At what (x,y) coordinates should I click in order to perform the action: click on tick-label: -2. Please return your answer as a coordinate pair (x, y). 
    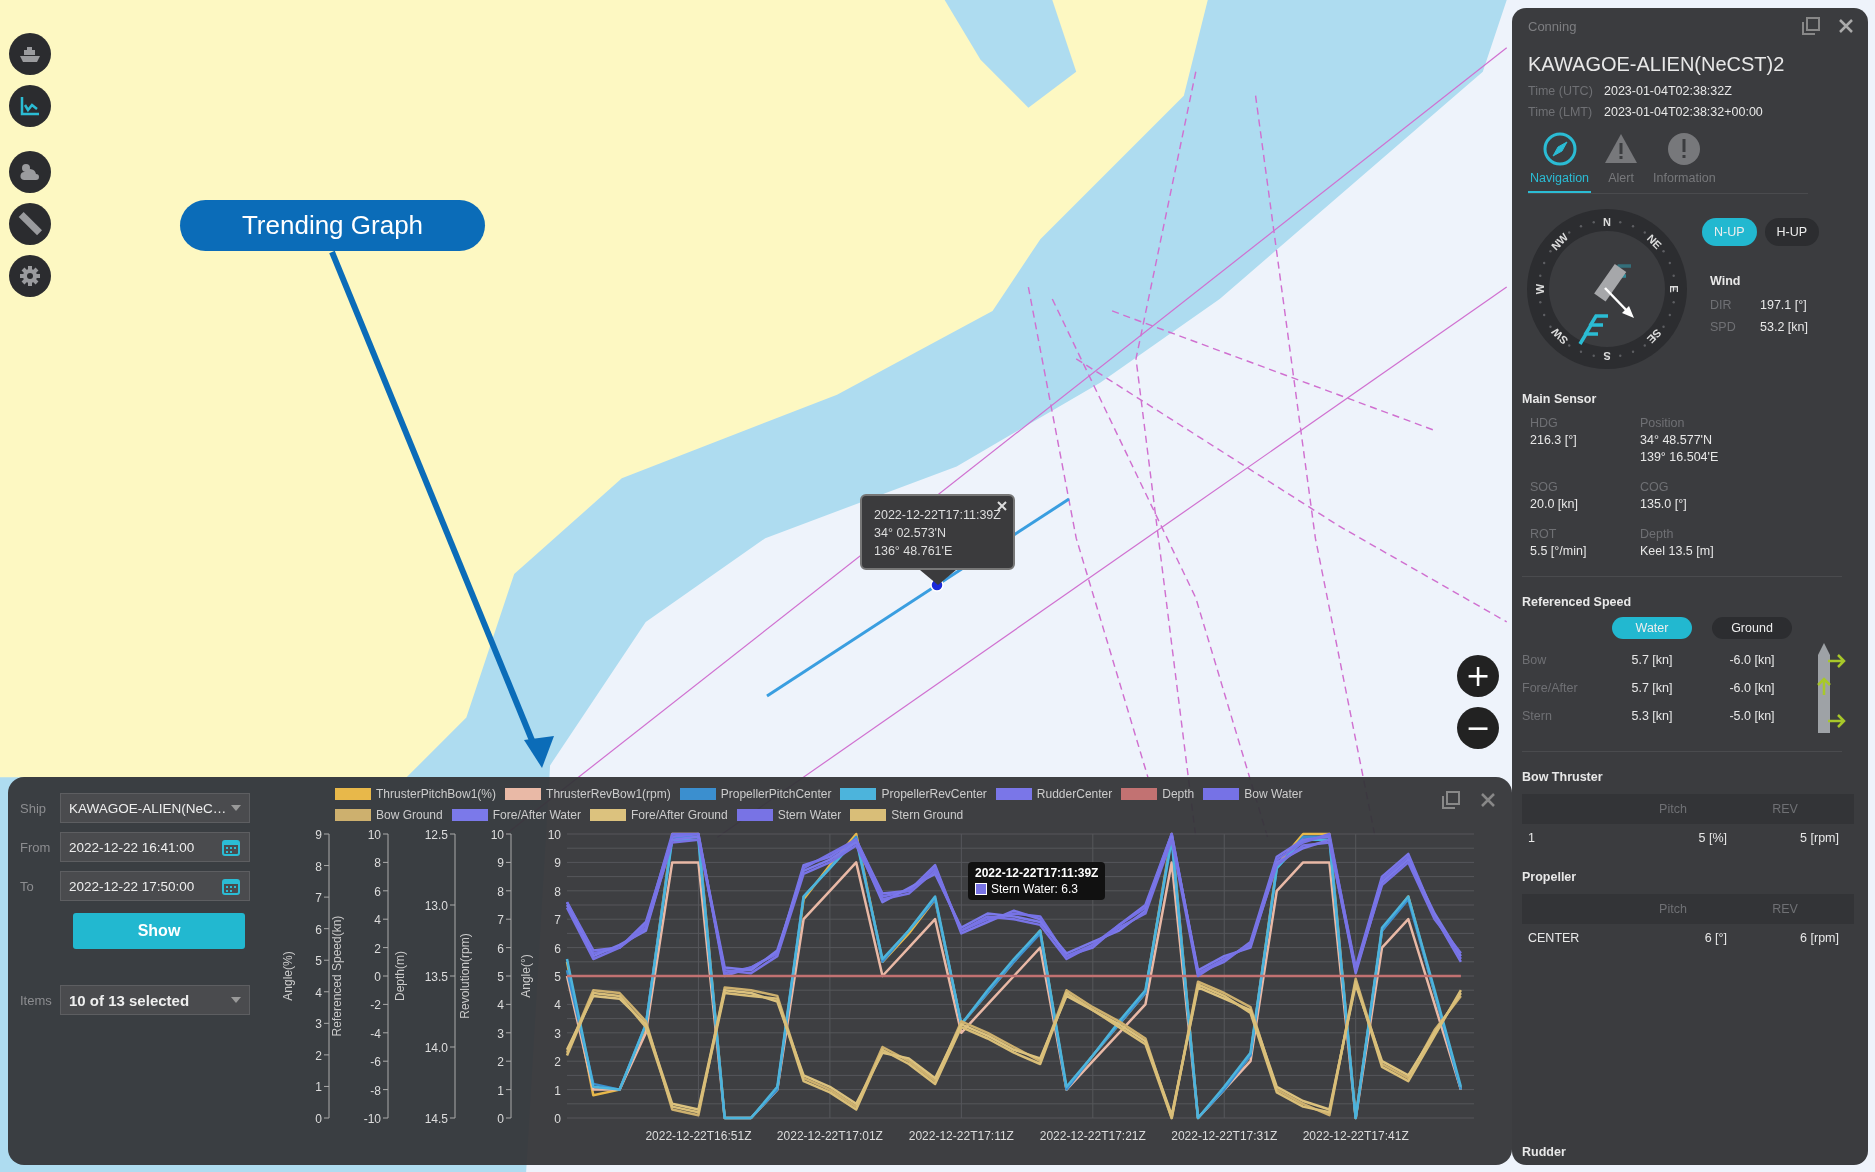
    Looking at the image, I should click on (375, 1005).